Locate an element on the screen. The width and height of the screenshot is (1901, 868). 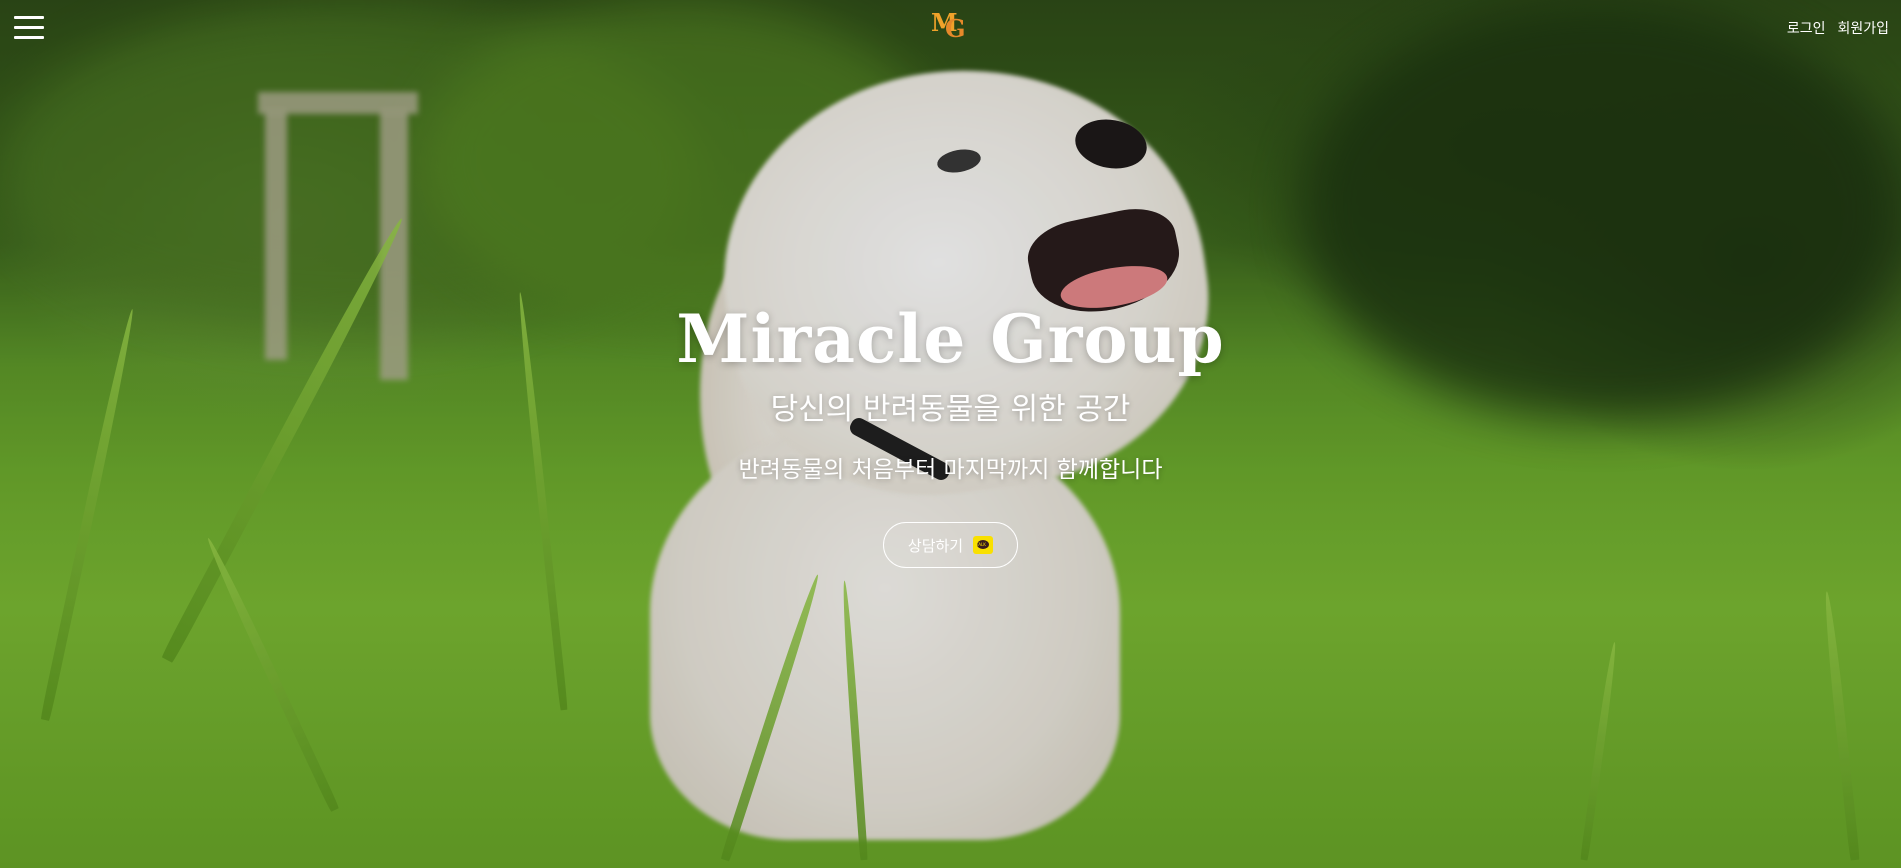
consult-button: 상담하기 is located at coordinates (950, 545).